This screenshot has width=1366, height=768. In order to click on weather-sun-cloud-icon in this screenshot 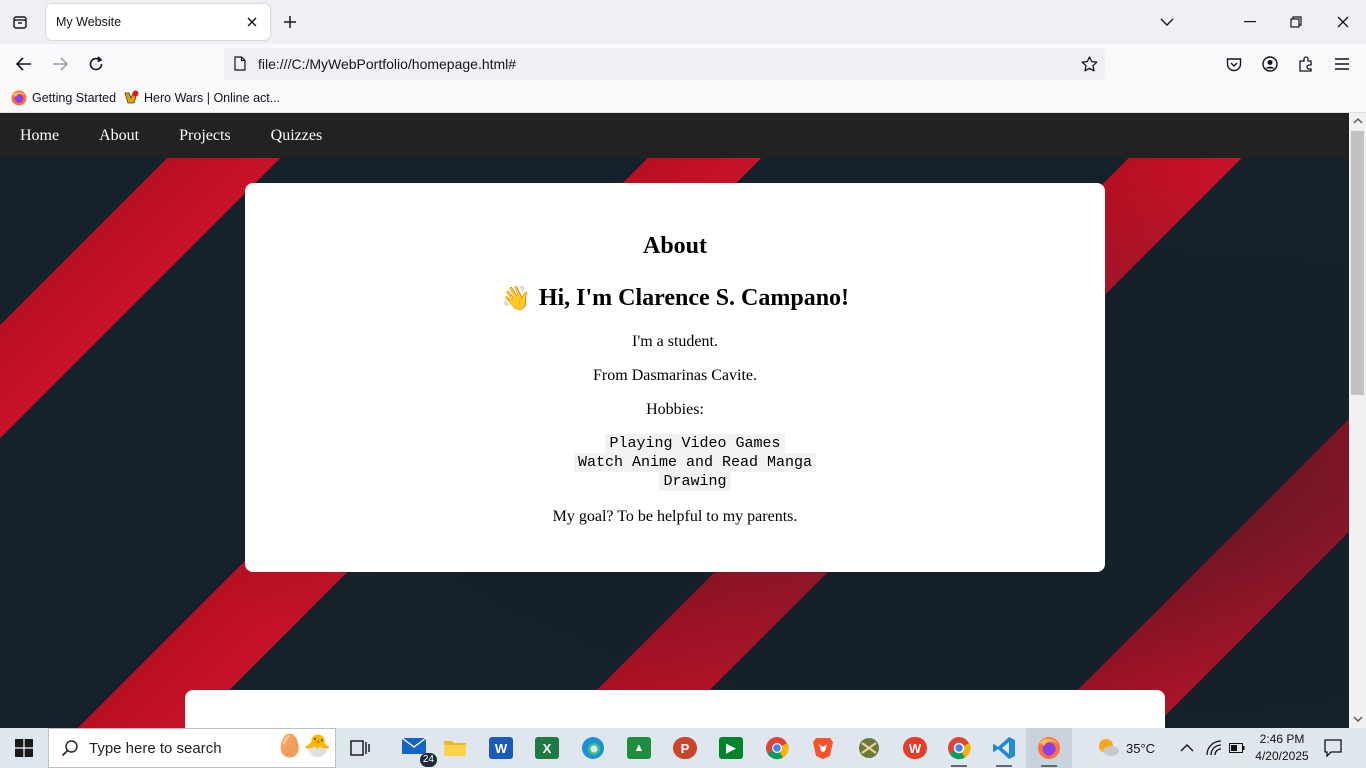, I will do `click(1108, 748)`.